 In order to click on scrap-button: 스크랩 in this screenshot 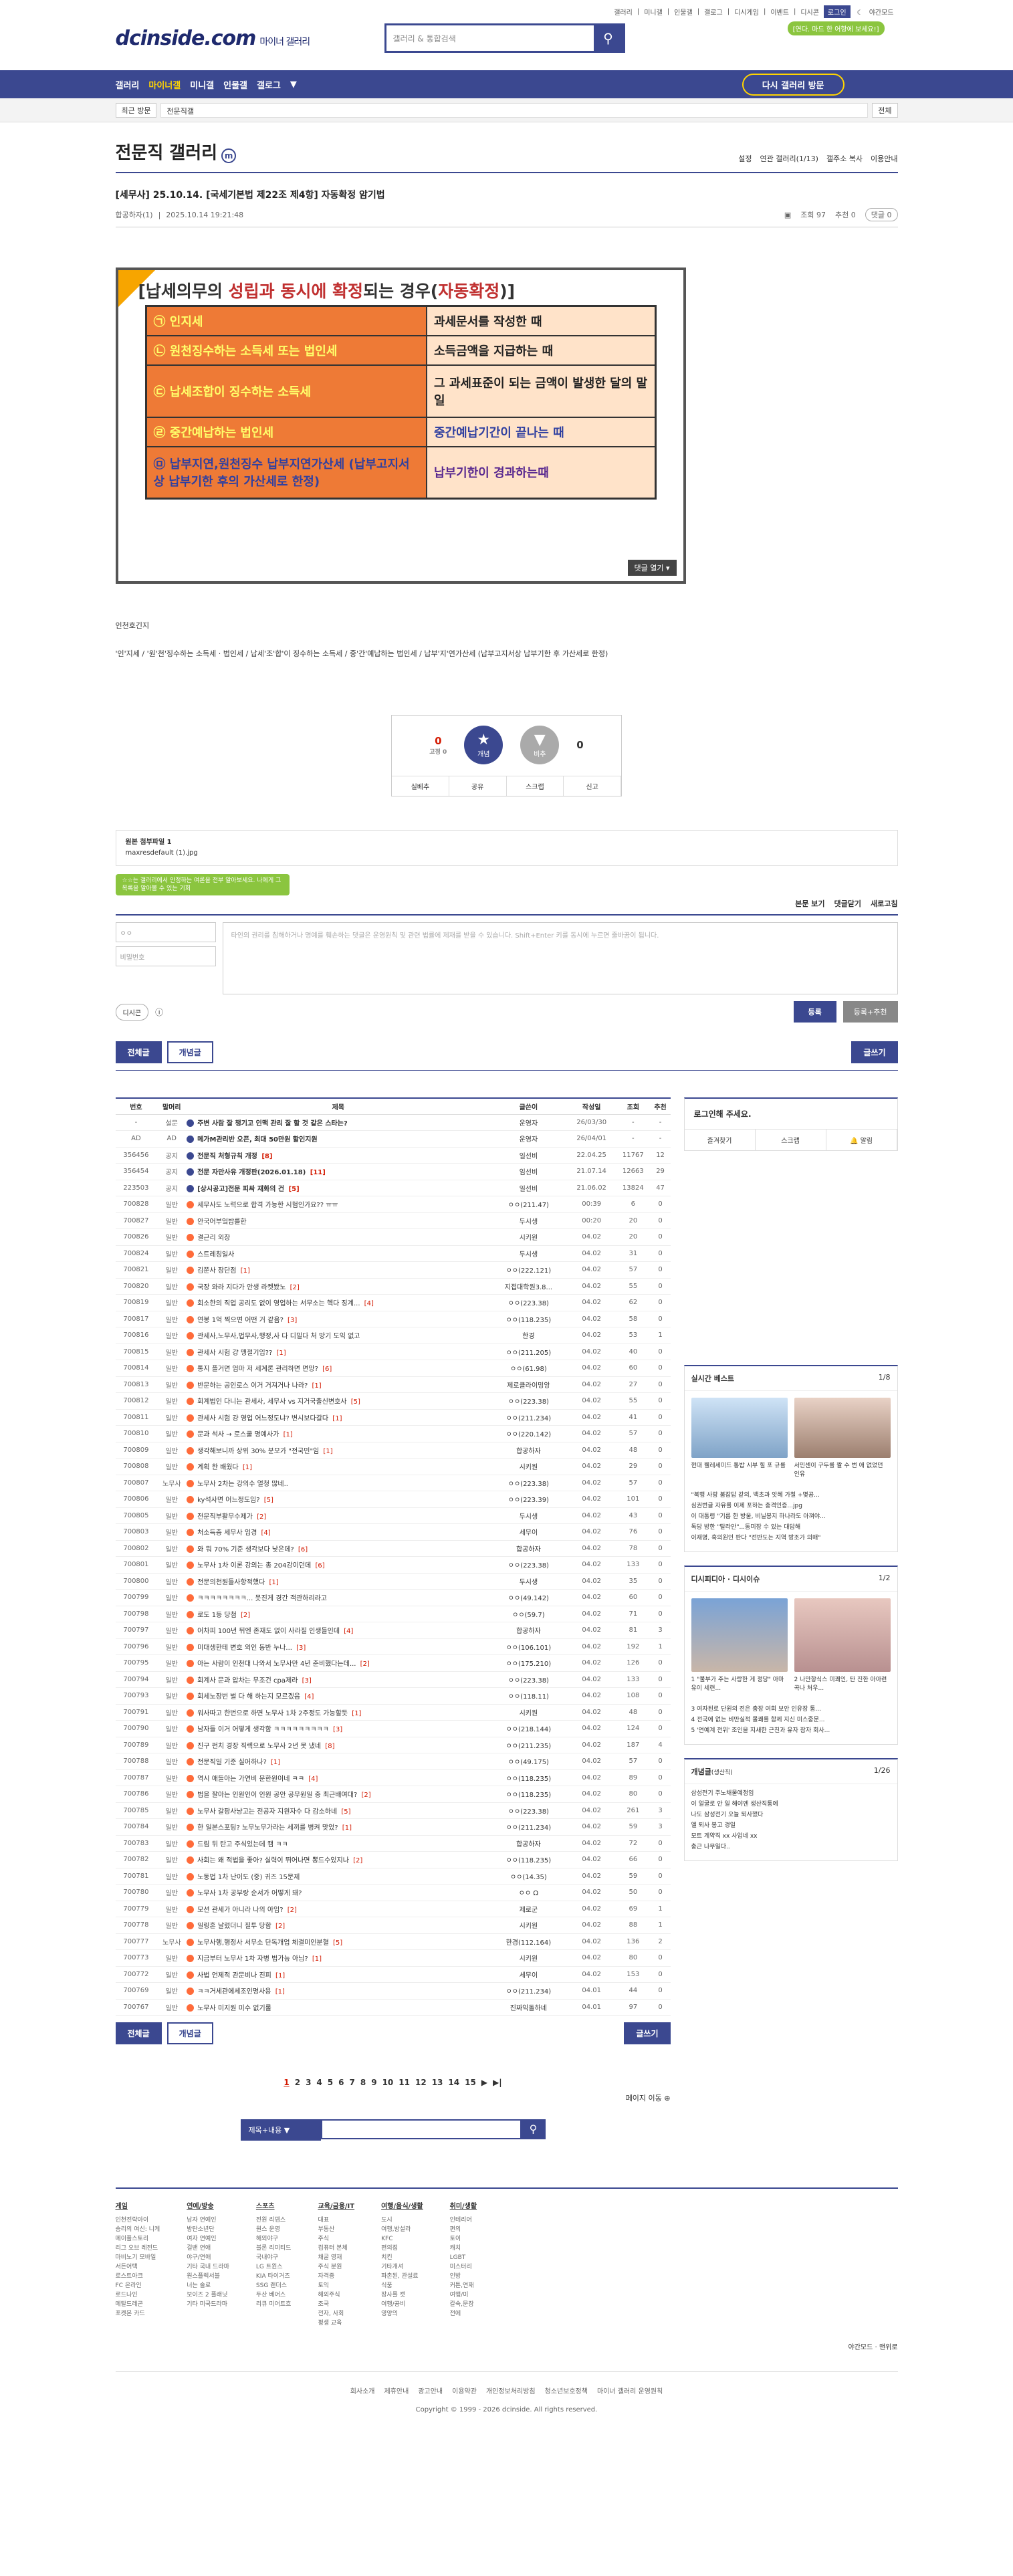, I will do `click(535, 786)`.